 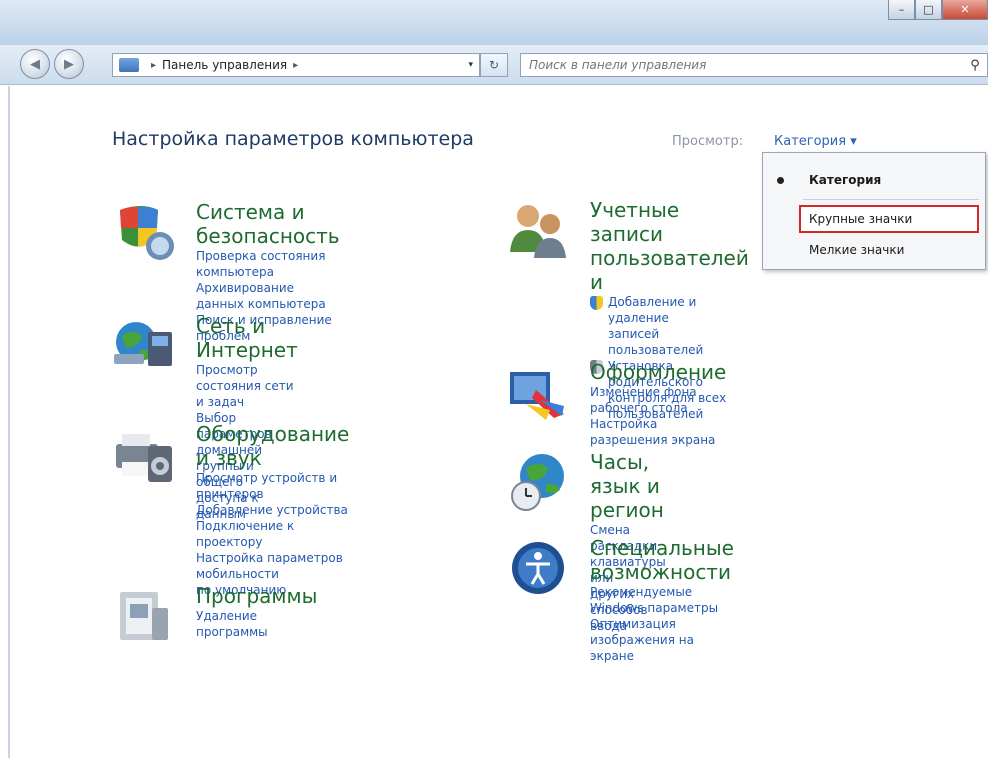 I want to click on view-by-menu: Категория Крупные значки Мелкие значки, so click(x=874, y=211).